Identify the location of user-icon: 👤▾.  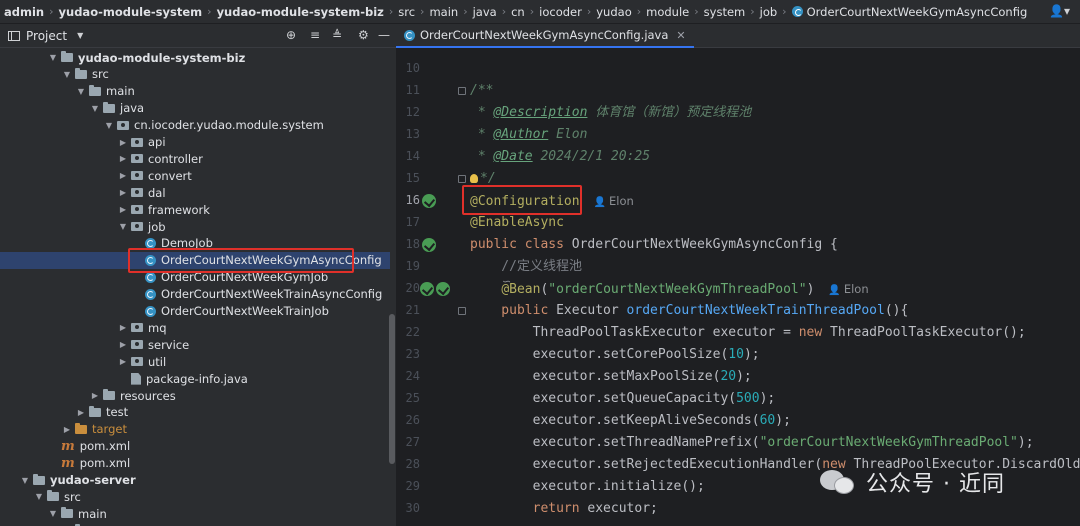
(1059, 11).